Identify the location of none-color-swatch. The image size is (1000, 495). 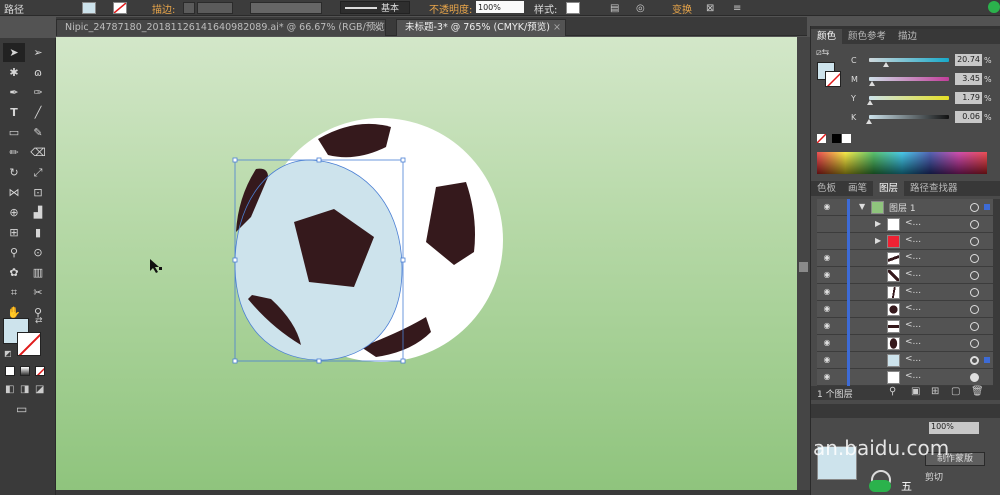
(821, 138).